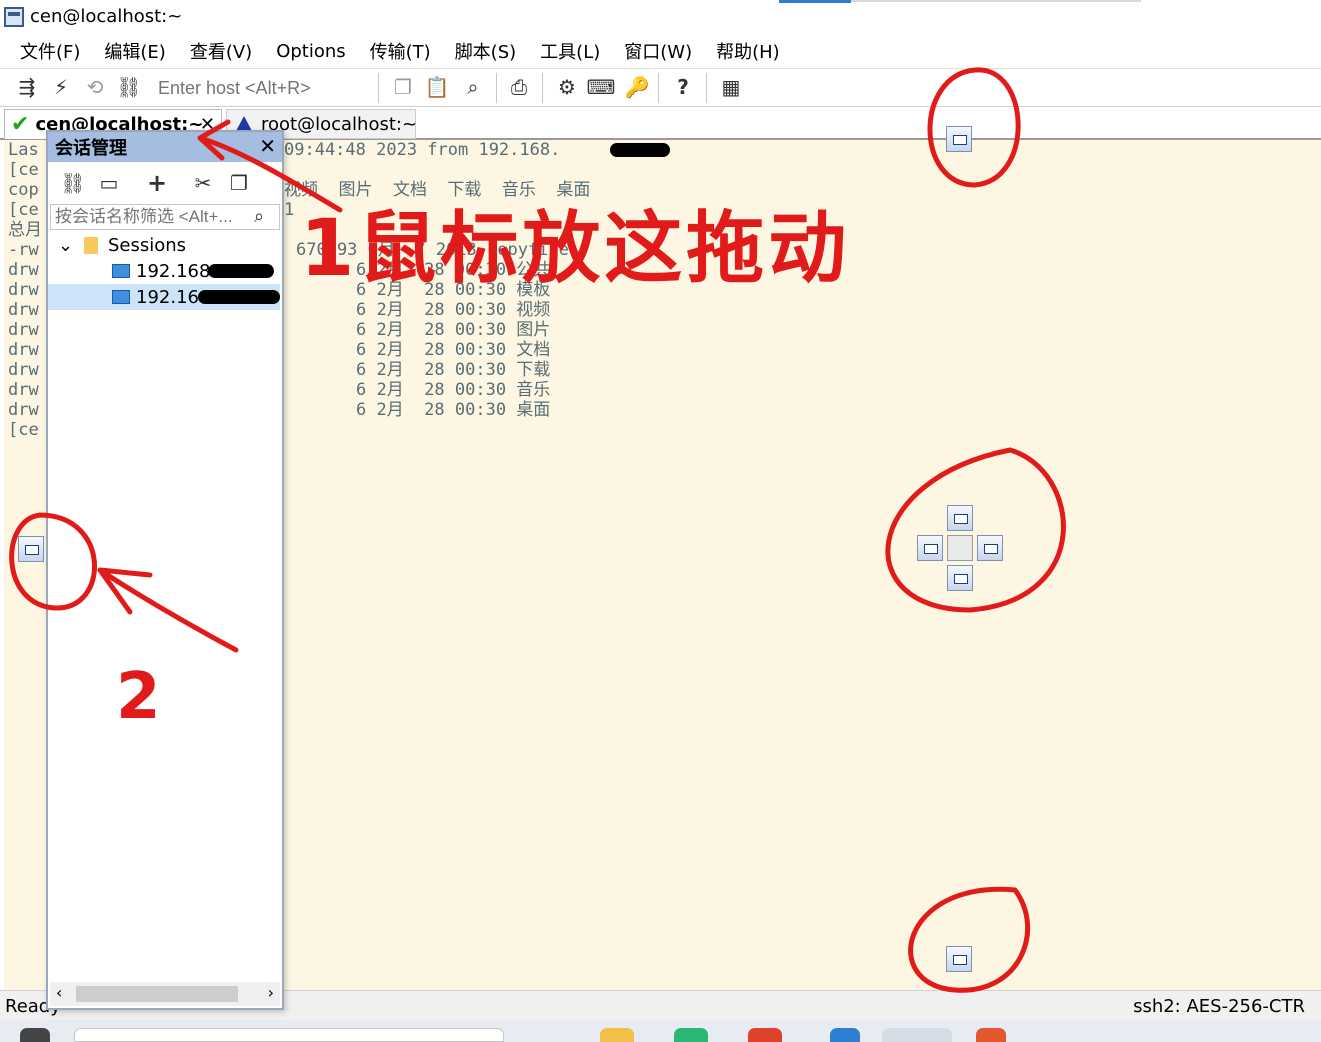 This screenshot has width=1321, height=1042. Describe the element at coordinates (138, 697) in the screenshot. I see `annotation-number-2: 2` at that location.